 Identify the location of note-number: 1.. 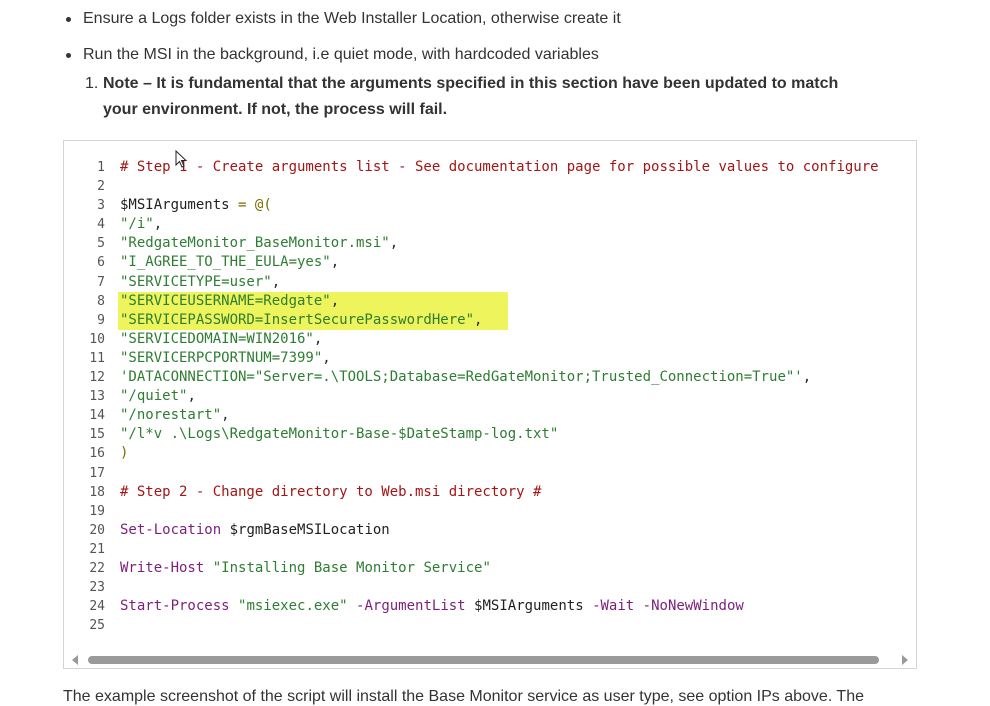
(92, 83).